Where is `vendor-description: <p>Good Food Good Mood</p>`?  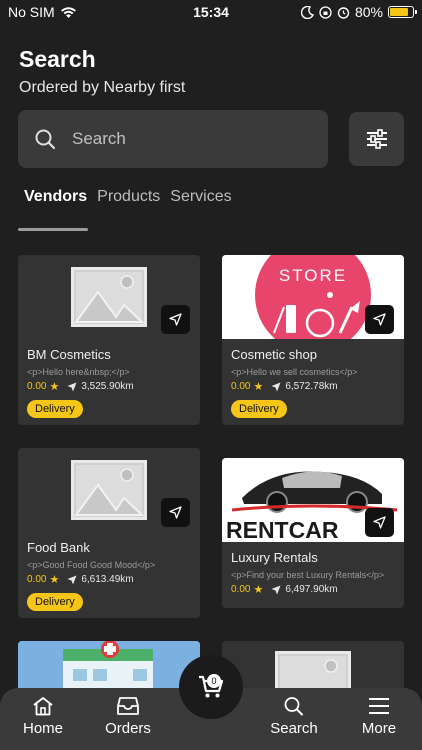 vendor-description: <p>Good Food Good Mood</p> is located at coordinates (91, 565).